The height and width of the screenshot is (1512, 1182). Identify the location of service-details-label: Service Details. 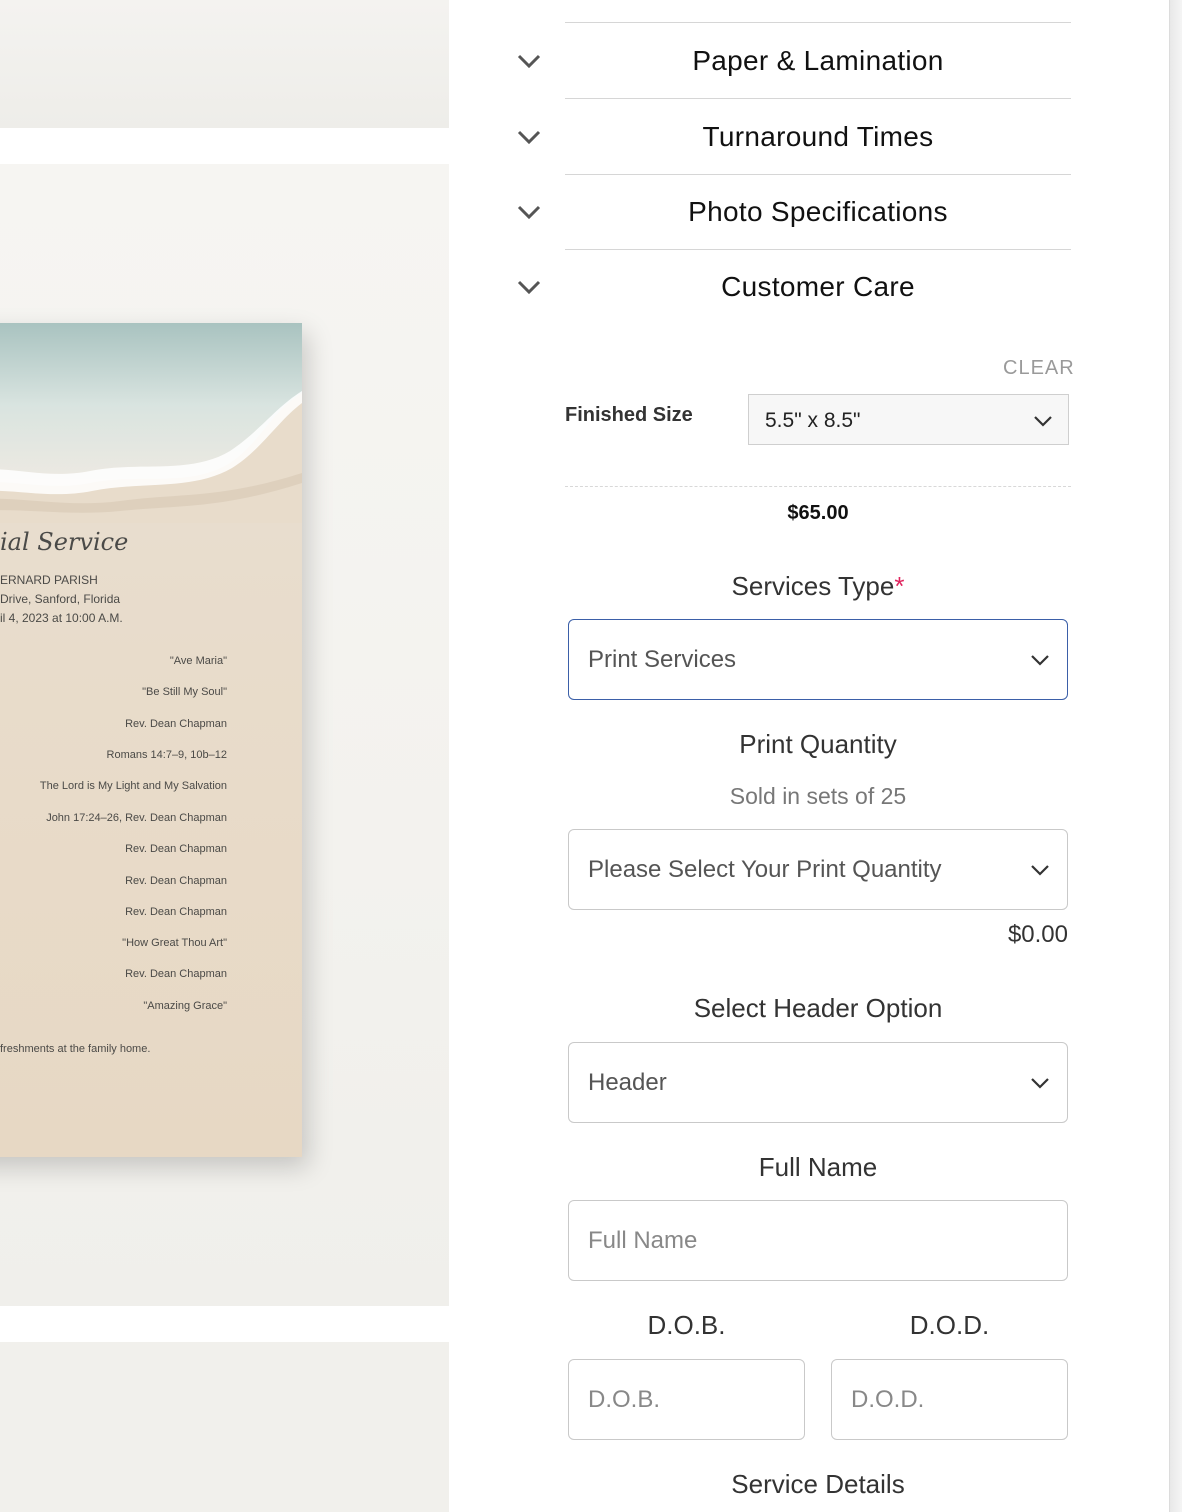
(818, 1484).